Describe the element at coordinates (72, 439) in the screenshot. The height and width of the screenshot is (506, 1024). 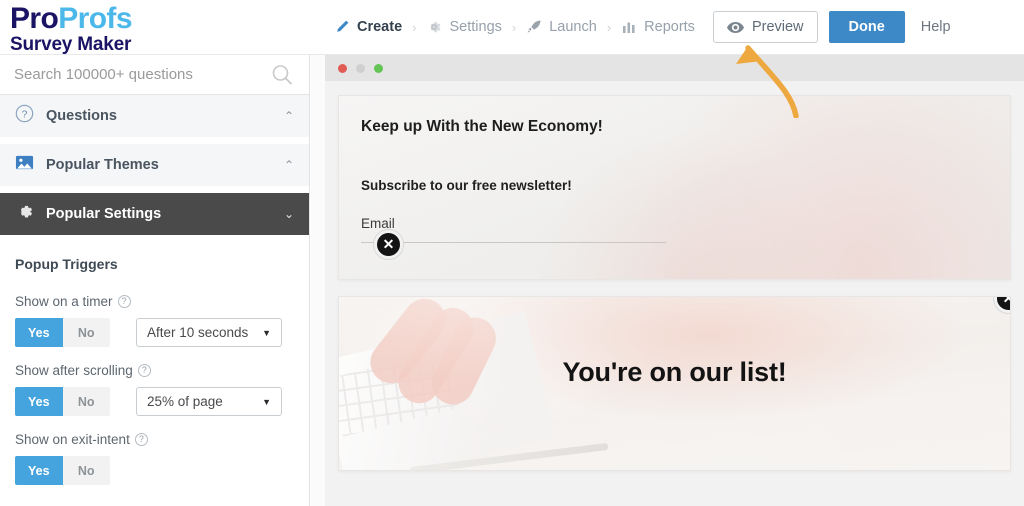
I see `field-label-text: Show on exit-intent` at that location.